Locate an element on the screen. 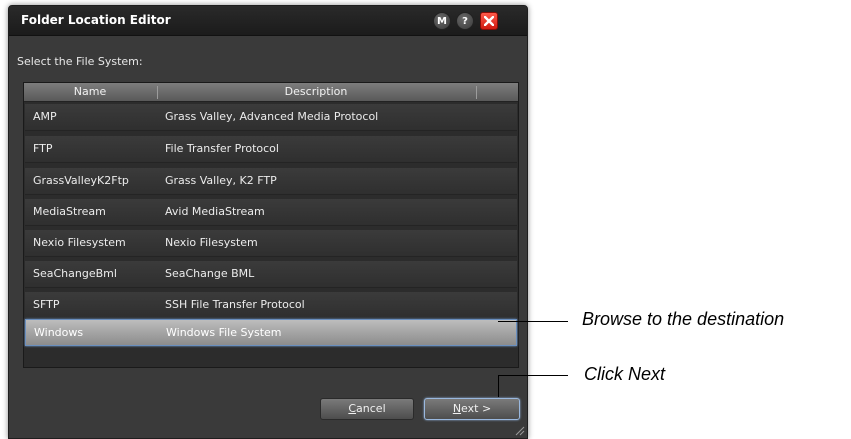  close-button is located at coordinates (489, 21).